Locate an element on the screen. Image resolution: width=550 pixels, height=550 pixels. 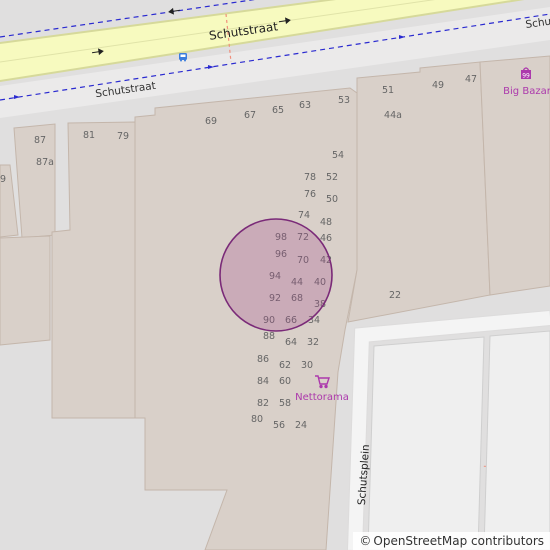
parking-left is located at coordinates (426, 443).